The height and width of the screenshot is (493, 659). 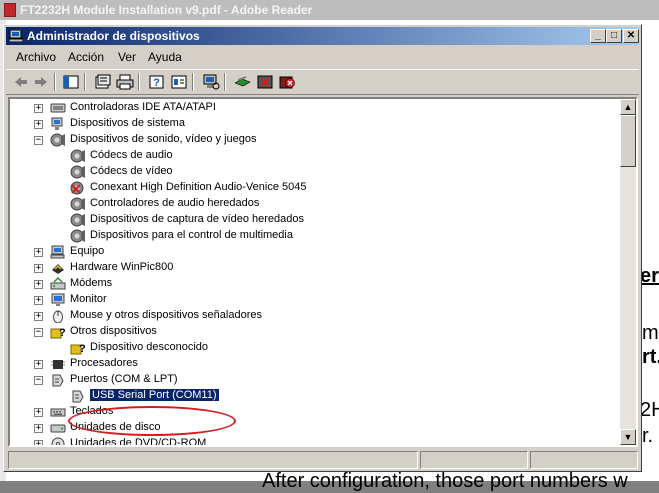 What do you see at coordinates (57, 123) in the screenshot?
I see `system-device-icon` at bounding box center [57, 123].